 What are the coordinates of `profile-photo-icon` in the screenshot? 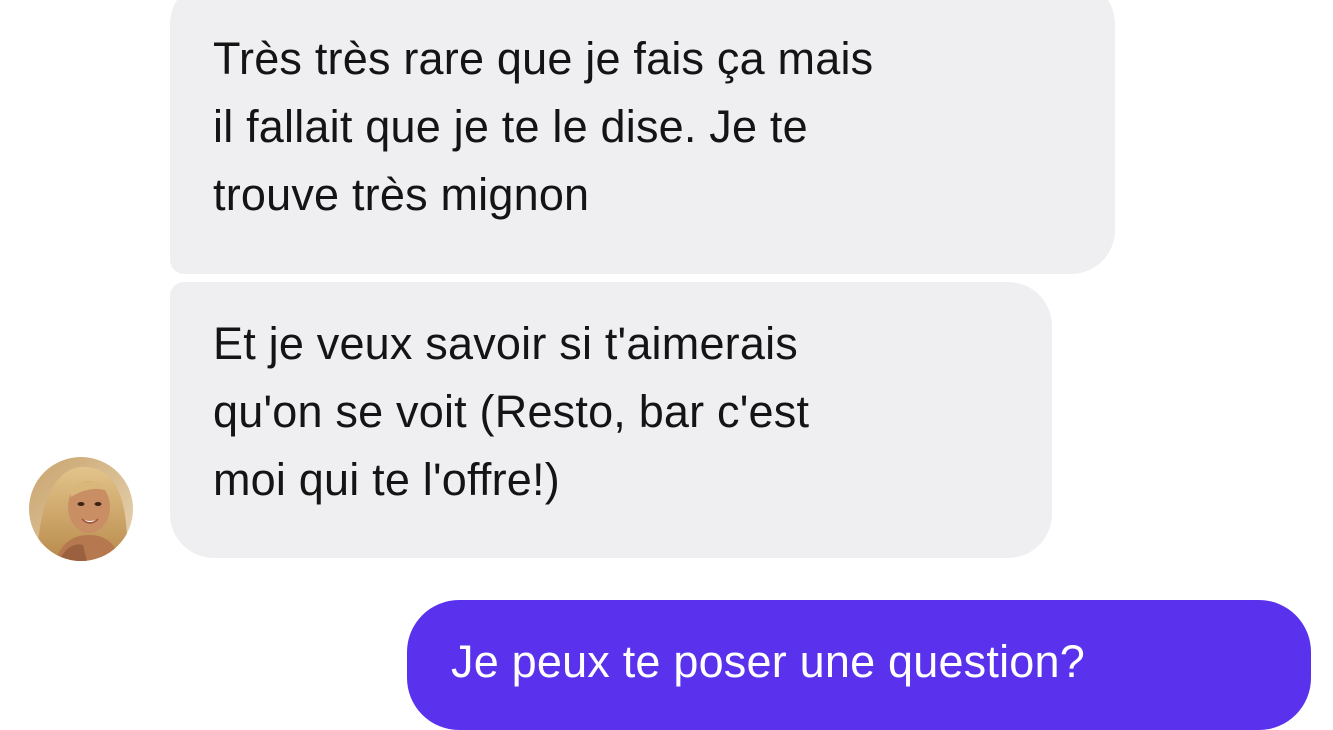 It's located at (81, 509).